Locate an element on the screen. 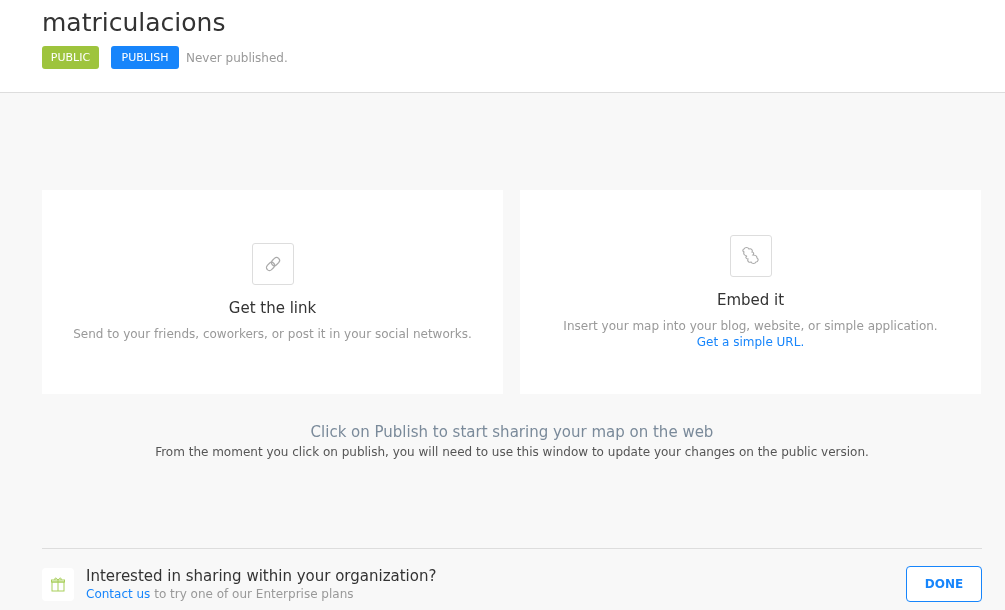 The image size is (1005, 610). publish-button: PUBLISH is located at coordinates (145, 57).